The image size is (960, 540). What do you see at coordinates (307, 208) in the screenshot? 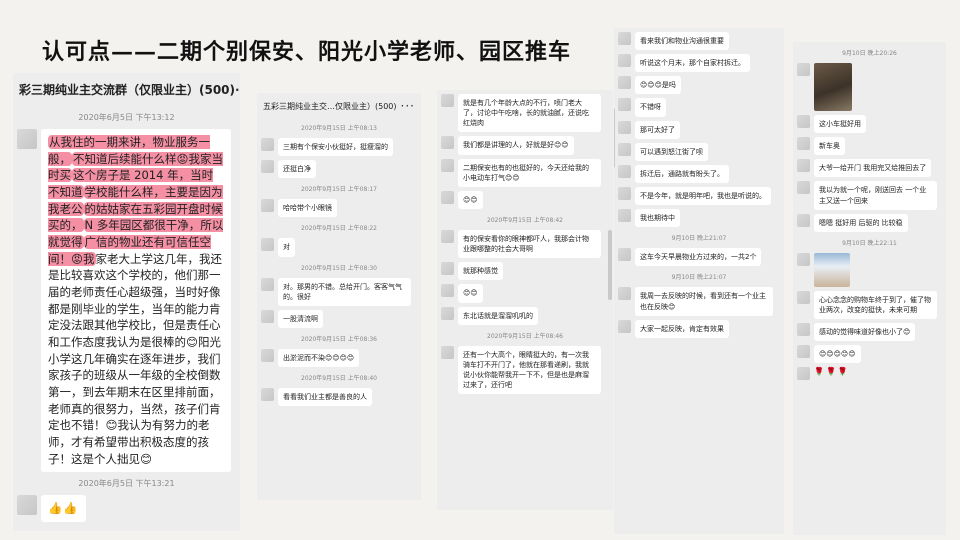
I see `message-bubble: 哈哈带个小眼镜` at bounding box center [307, 208].